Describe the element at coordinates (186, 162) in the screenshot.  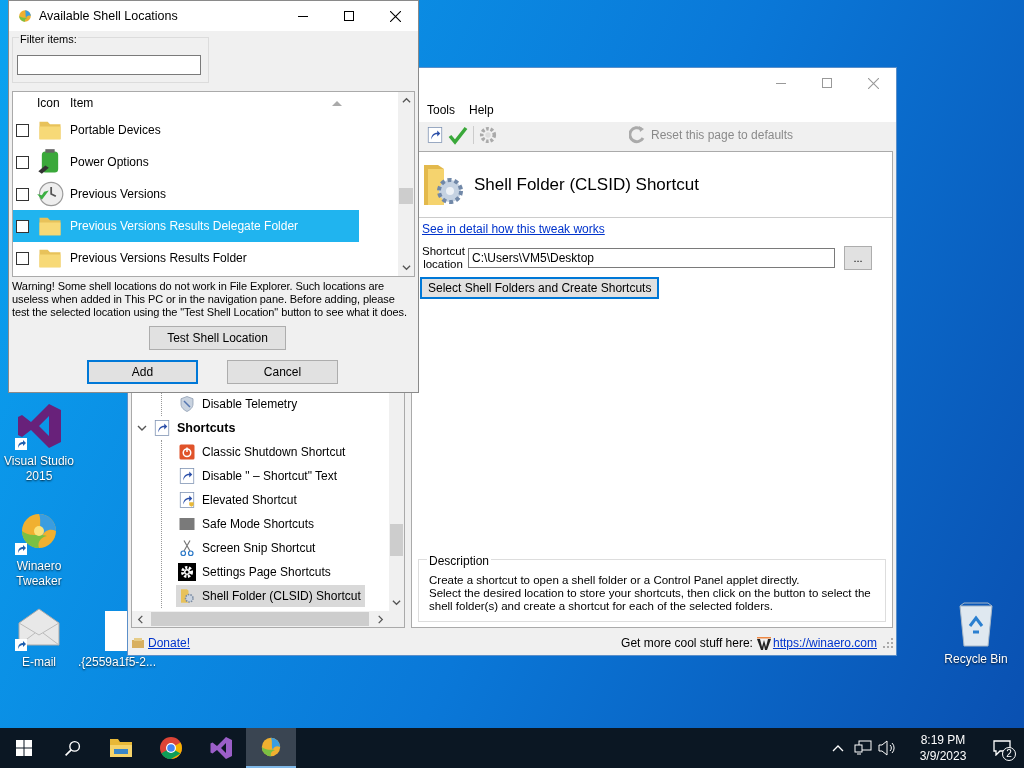
I see `list-row: Power Options` at that location.